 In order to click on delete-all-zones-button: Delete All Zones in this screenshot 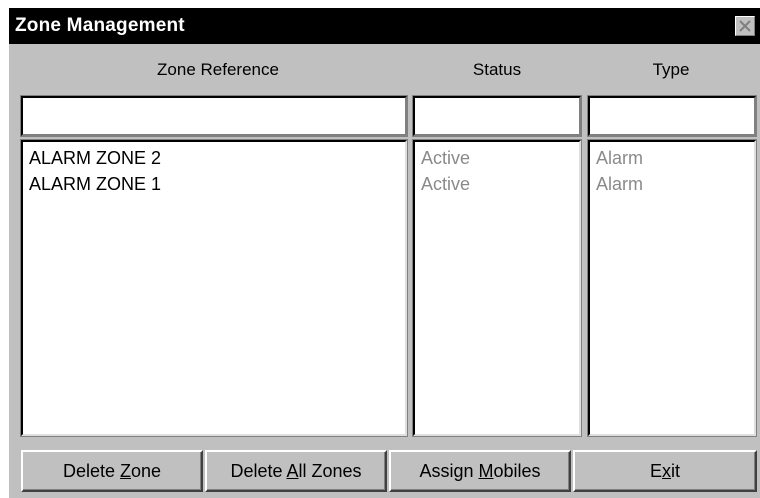, I will do `click(296, 471)`.